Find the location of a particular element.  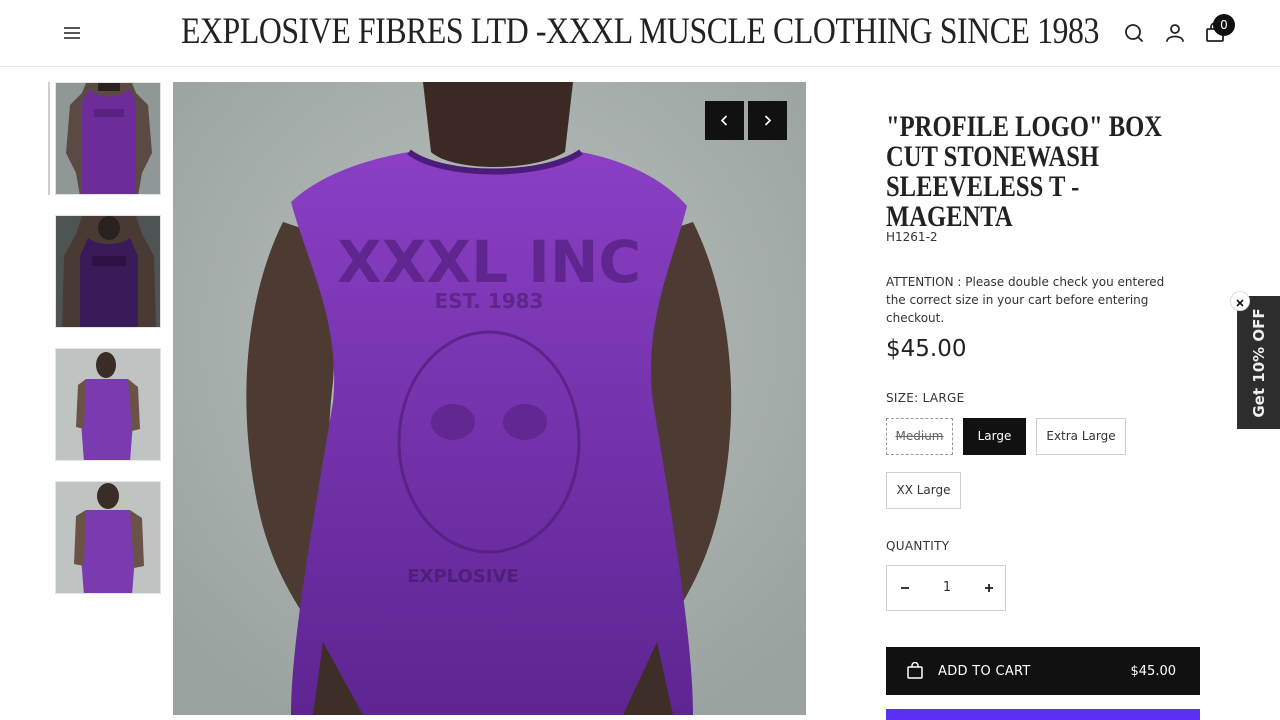

product-sku: H1261-2 is located at coordinates (912, 237).